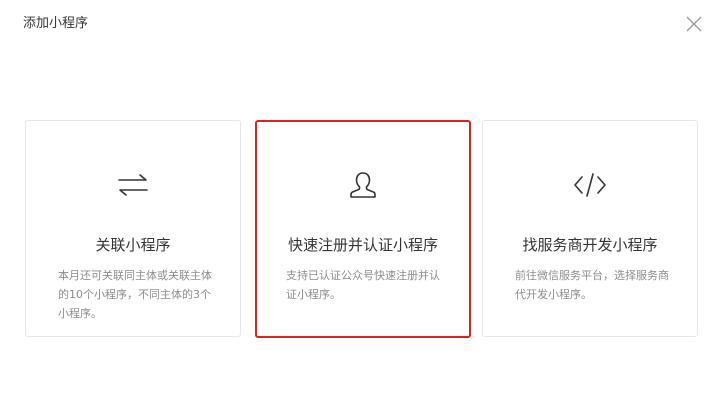  What do you see at coordinates (363, 285) in the screenshot?
I see `card-description: 支持已认证公众号快速注册并认证小程序。` at bounding box center [363, 285].